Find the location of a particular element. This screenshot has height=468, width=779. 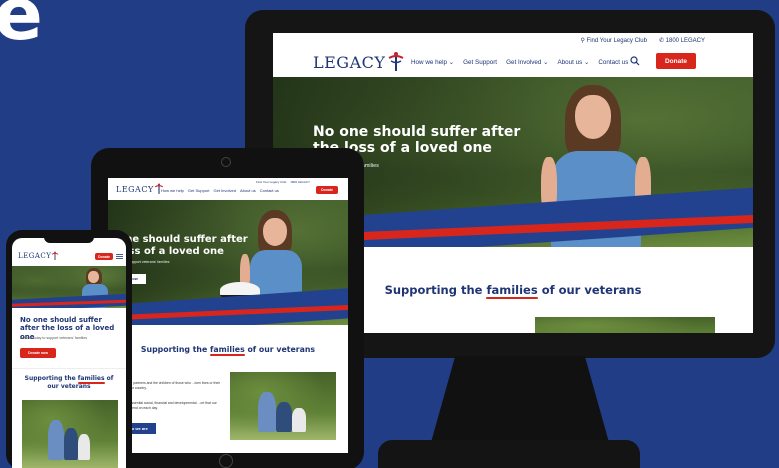

tablet-camera is located at coordinates (226, 162).